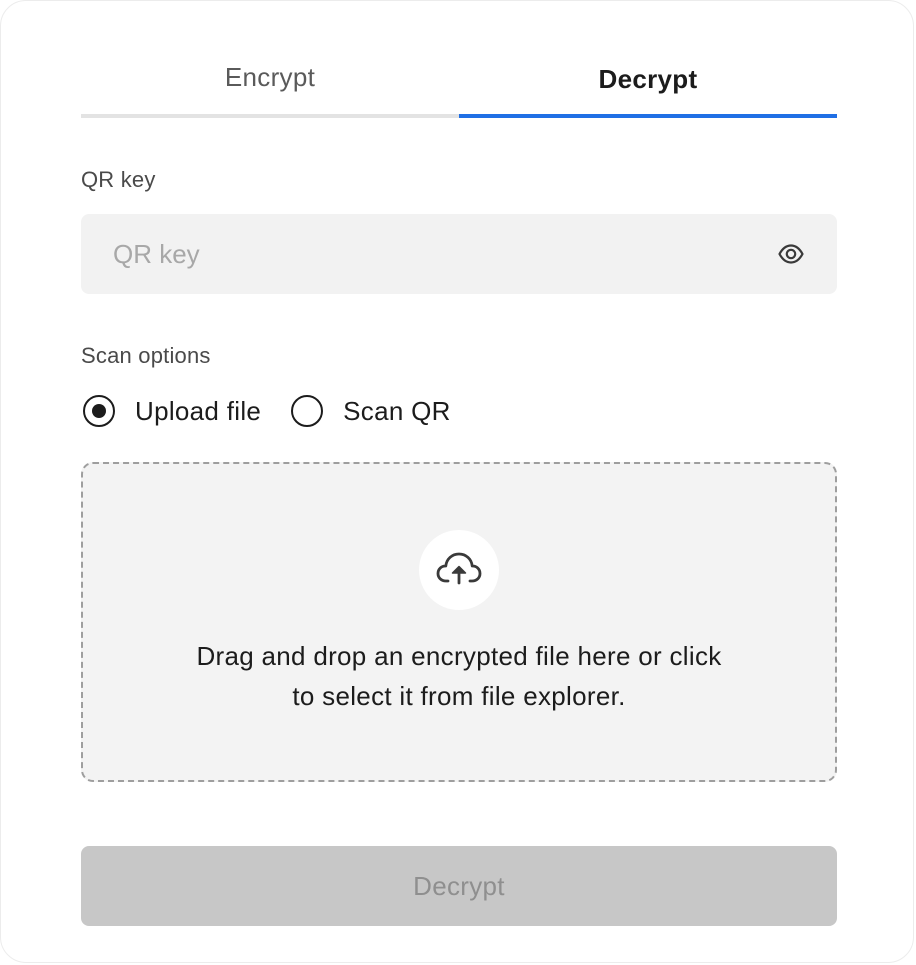  I want to click on radio-scan-qr: Scan QR, so click(370, 411).